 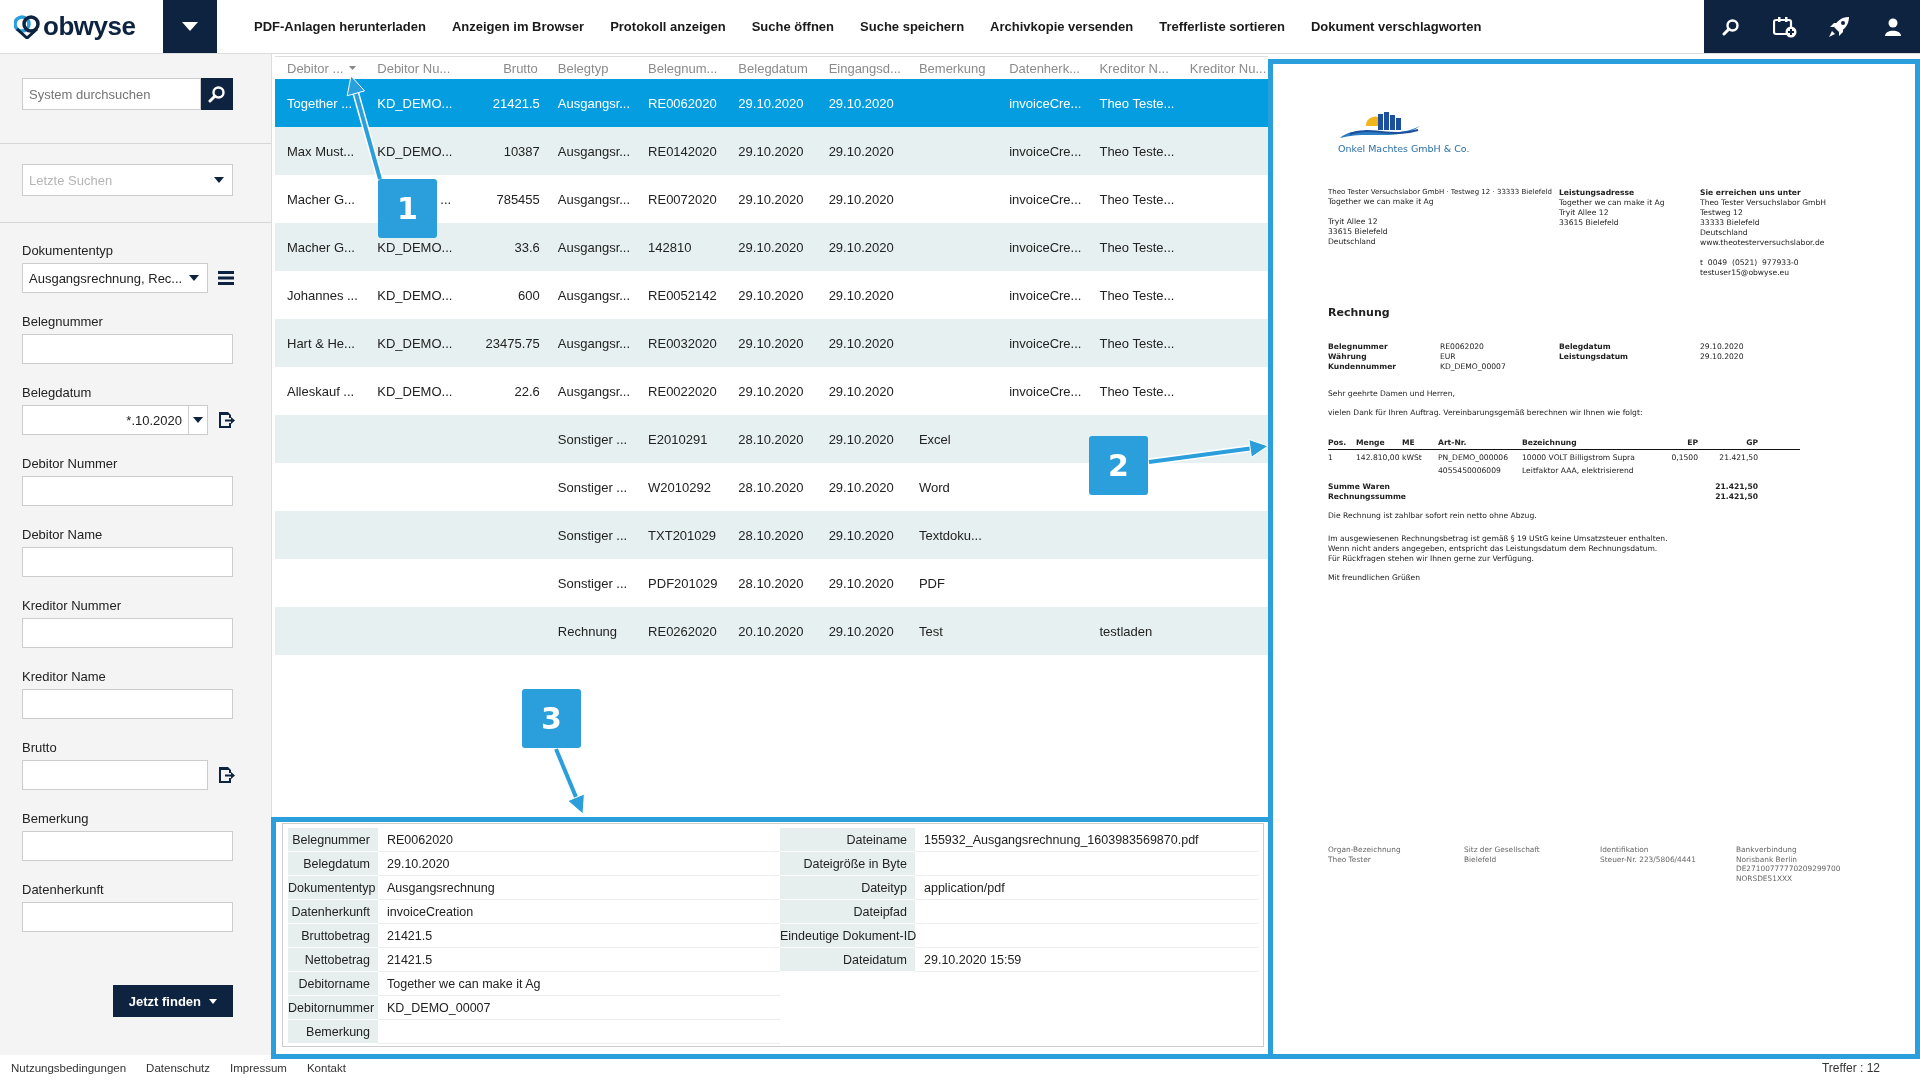 What do you see at coordinates (793, 26) in the screenshot?
I see `menu-item: Suche öffnen` at bounding box center [793, 26].